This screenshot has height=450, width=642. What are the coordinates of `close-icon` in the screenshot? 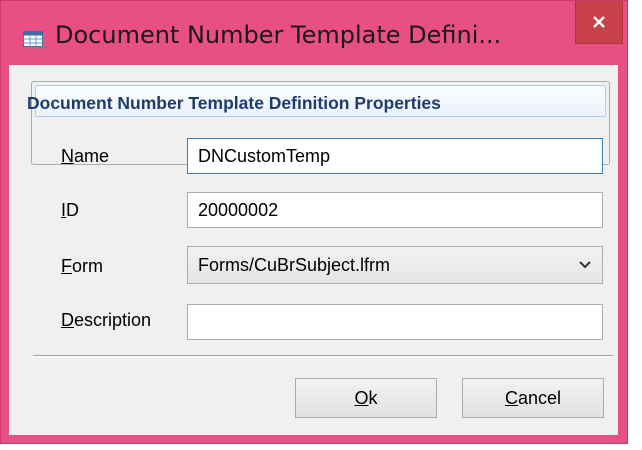 It's located at (599, 22).